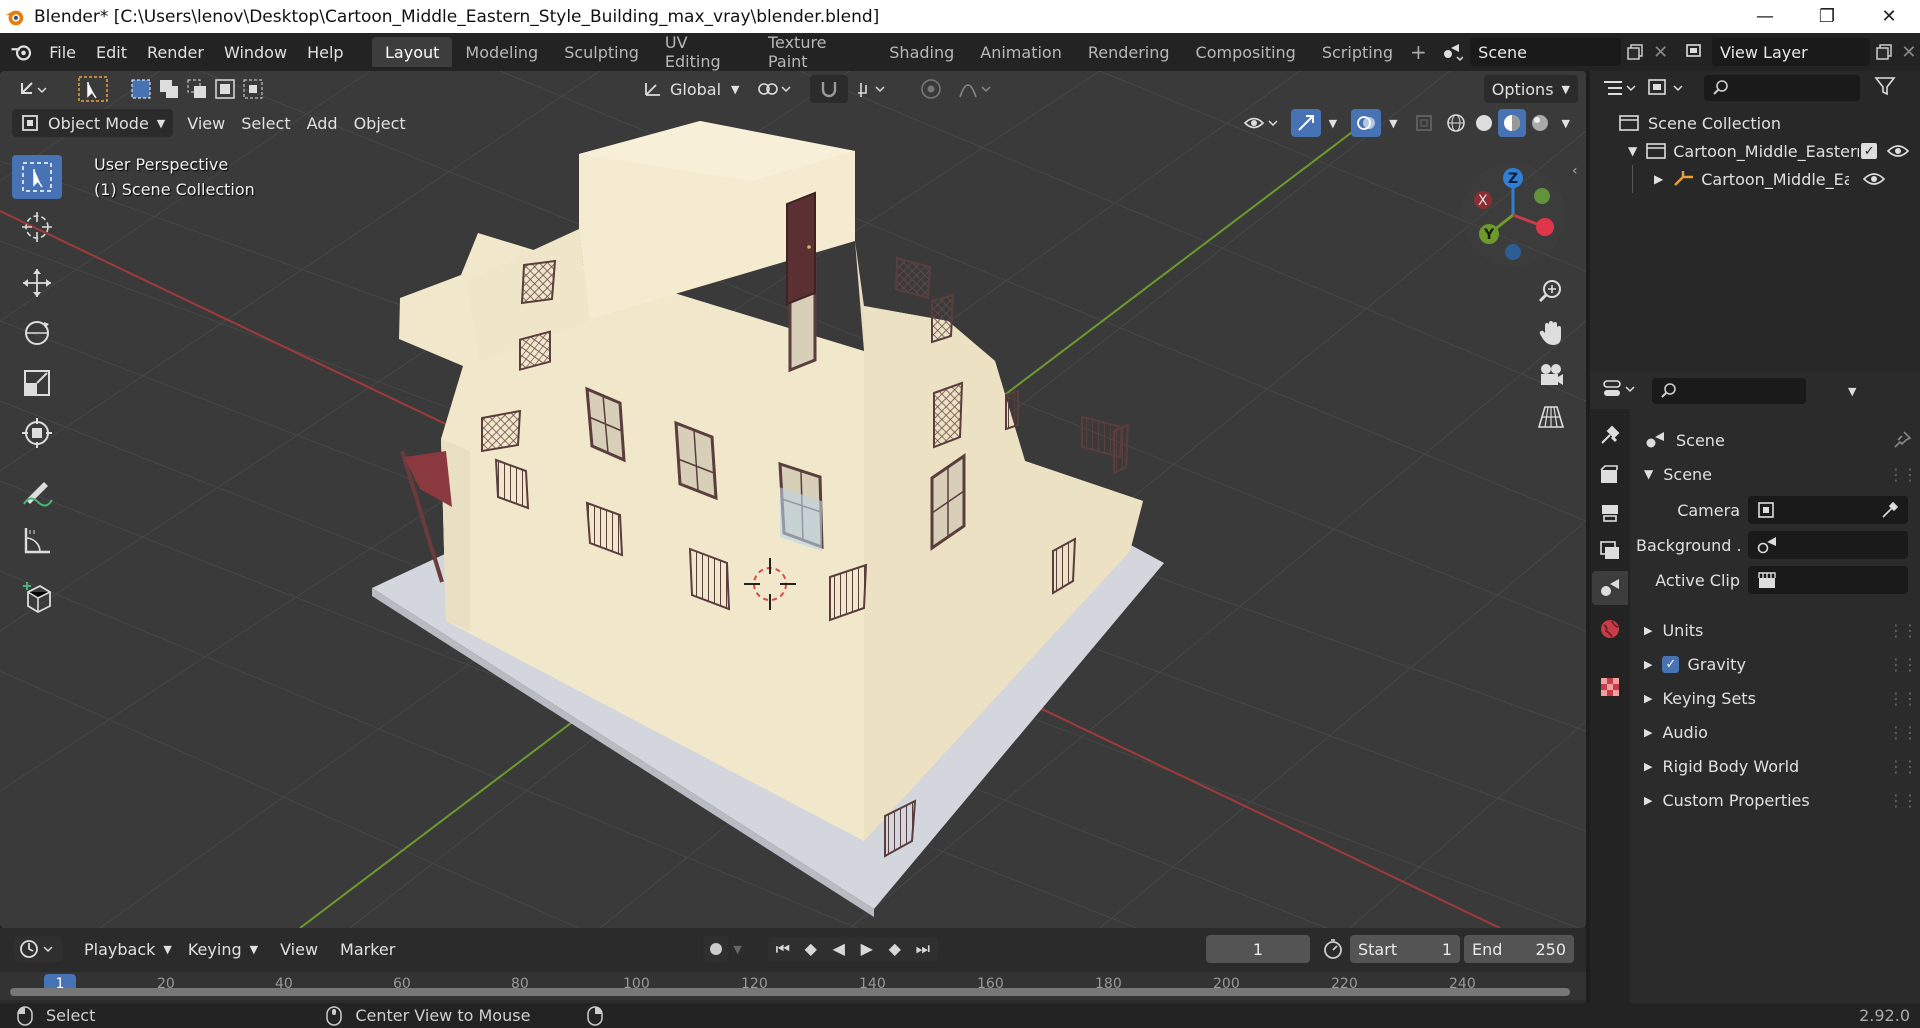  I want to click on shading-dropdown-icon: ▼, so click(1566, 123).